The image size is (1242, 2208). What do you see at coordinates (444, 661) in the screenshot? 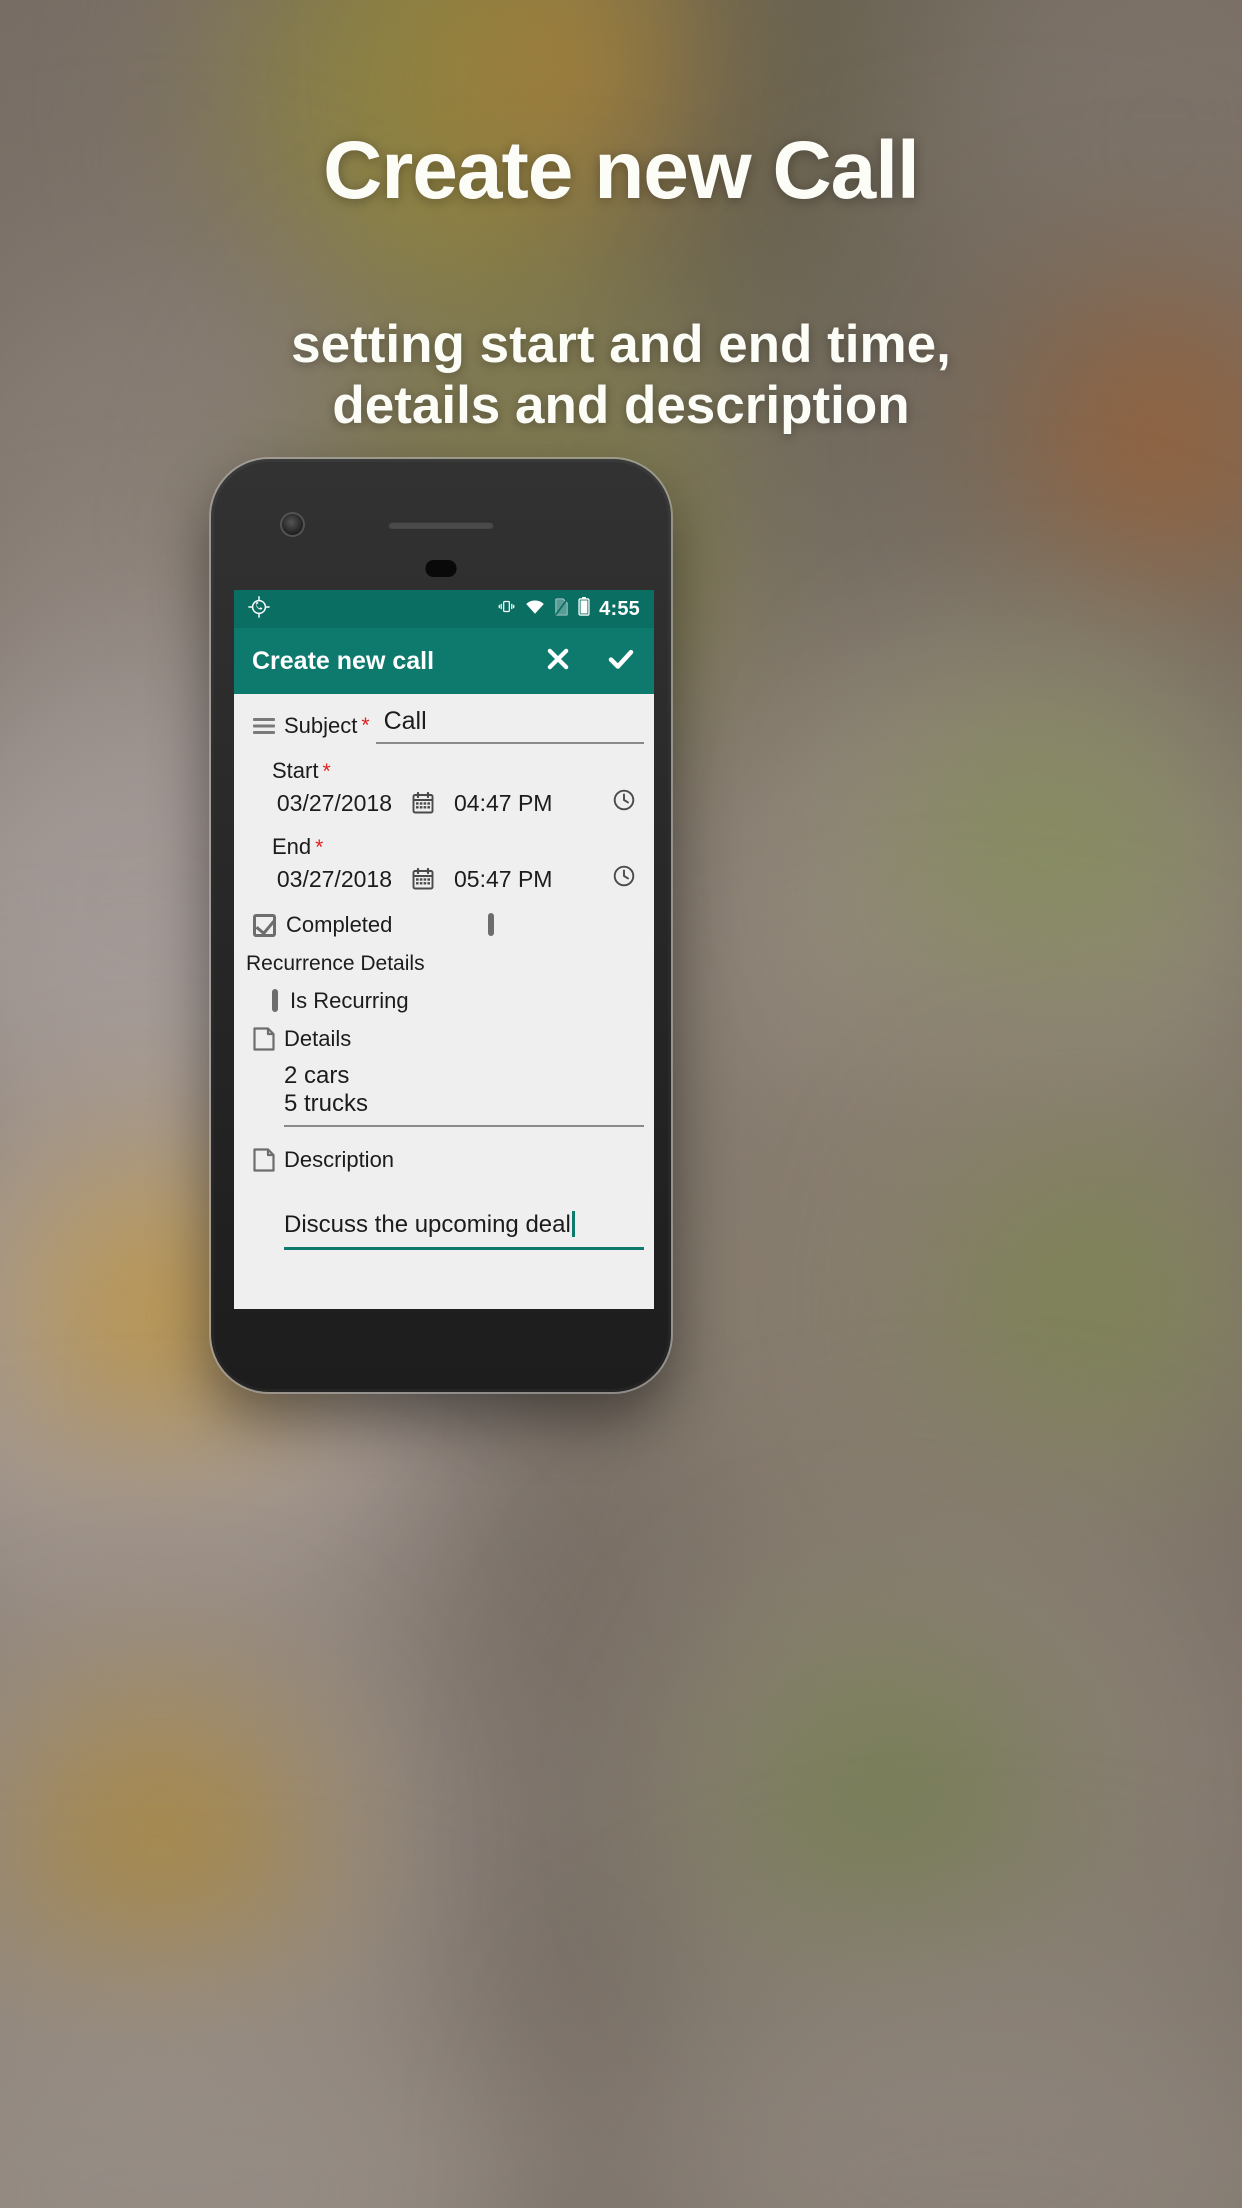
I see `app-toolbar: Create new call` at bounding box center [444, 661].